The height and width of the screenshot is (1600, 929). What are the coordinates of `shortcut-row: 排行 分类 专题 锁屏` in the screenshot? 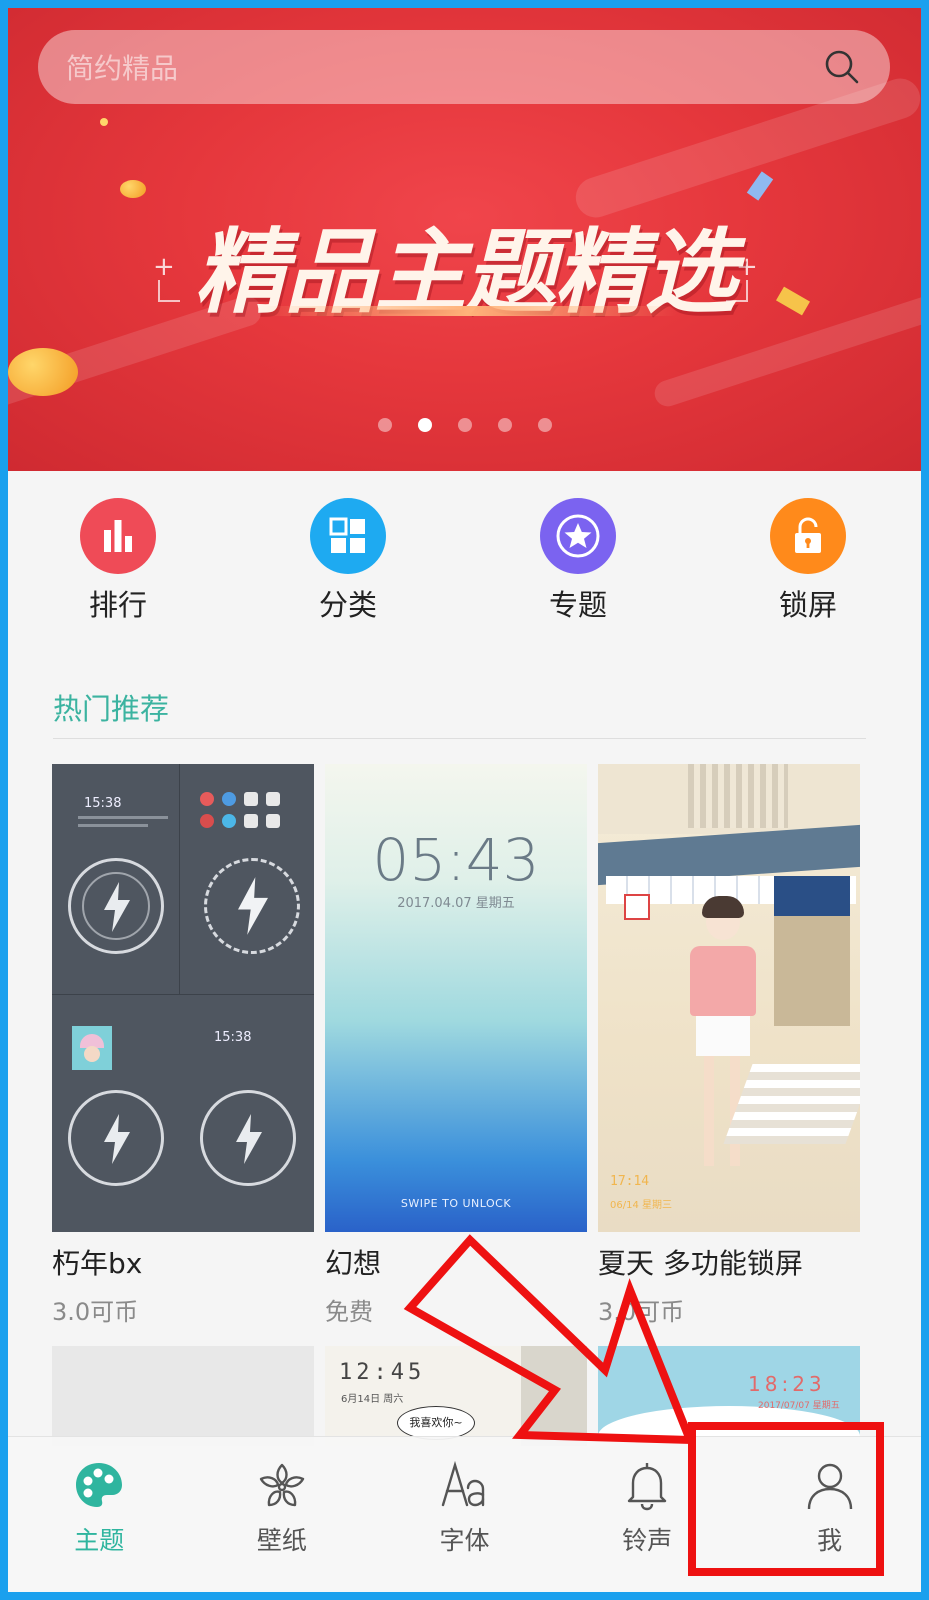 It's located at (463, 563).